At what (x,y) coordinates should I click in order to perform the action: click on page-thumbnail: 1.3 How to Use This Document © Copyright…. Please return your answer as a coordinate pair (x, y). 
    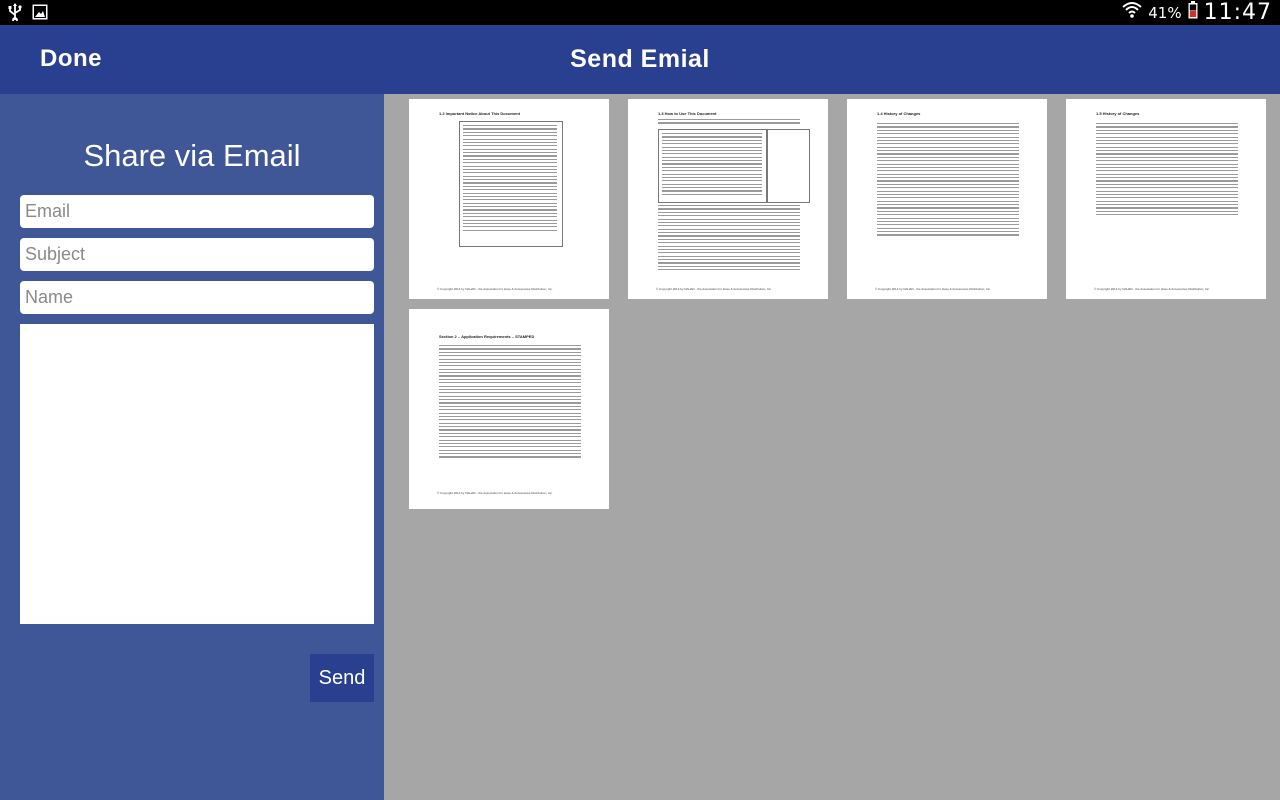
    Looking at the image, I should click on (728, 199).